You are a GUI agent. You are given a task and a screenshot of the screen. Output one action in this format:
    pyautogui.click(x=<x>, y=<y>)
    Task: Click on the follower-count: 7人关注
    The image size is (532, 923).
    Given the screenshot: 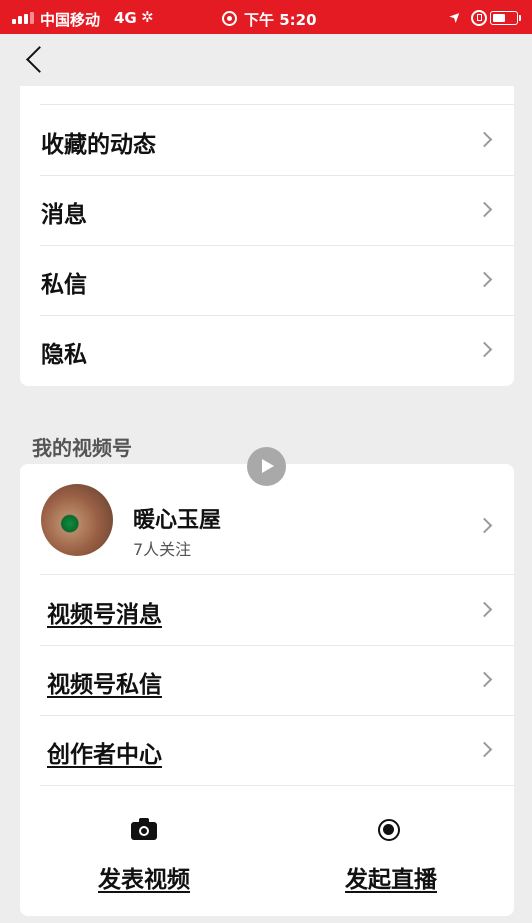 What is the action you would take?
    pyautogui.click(x=162, y=549)
    